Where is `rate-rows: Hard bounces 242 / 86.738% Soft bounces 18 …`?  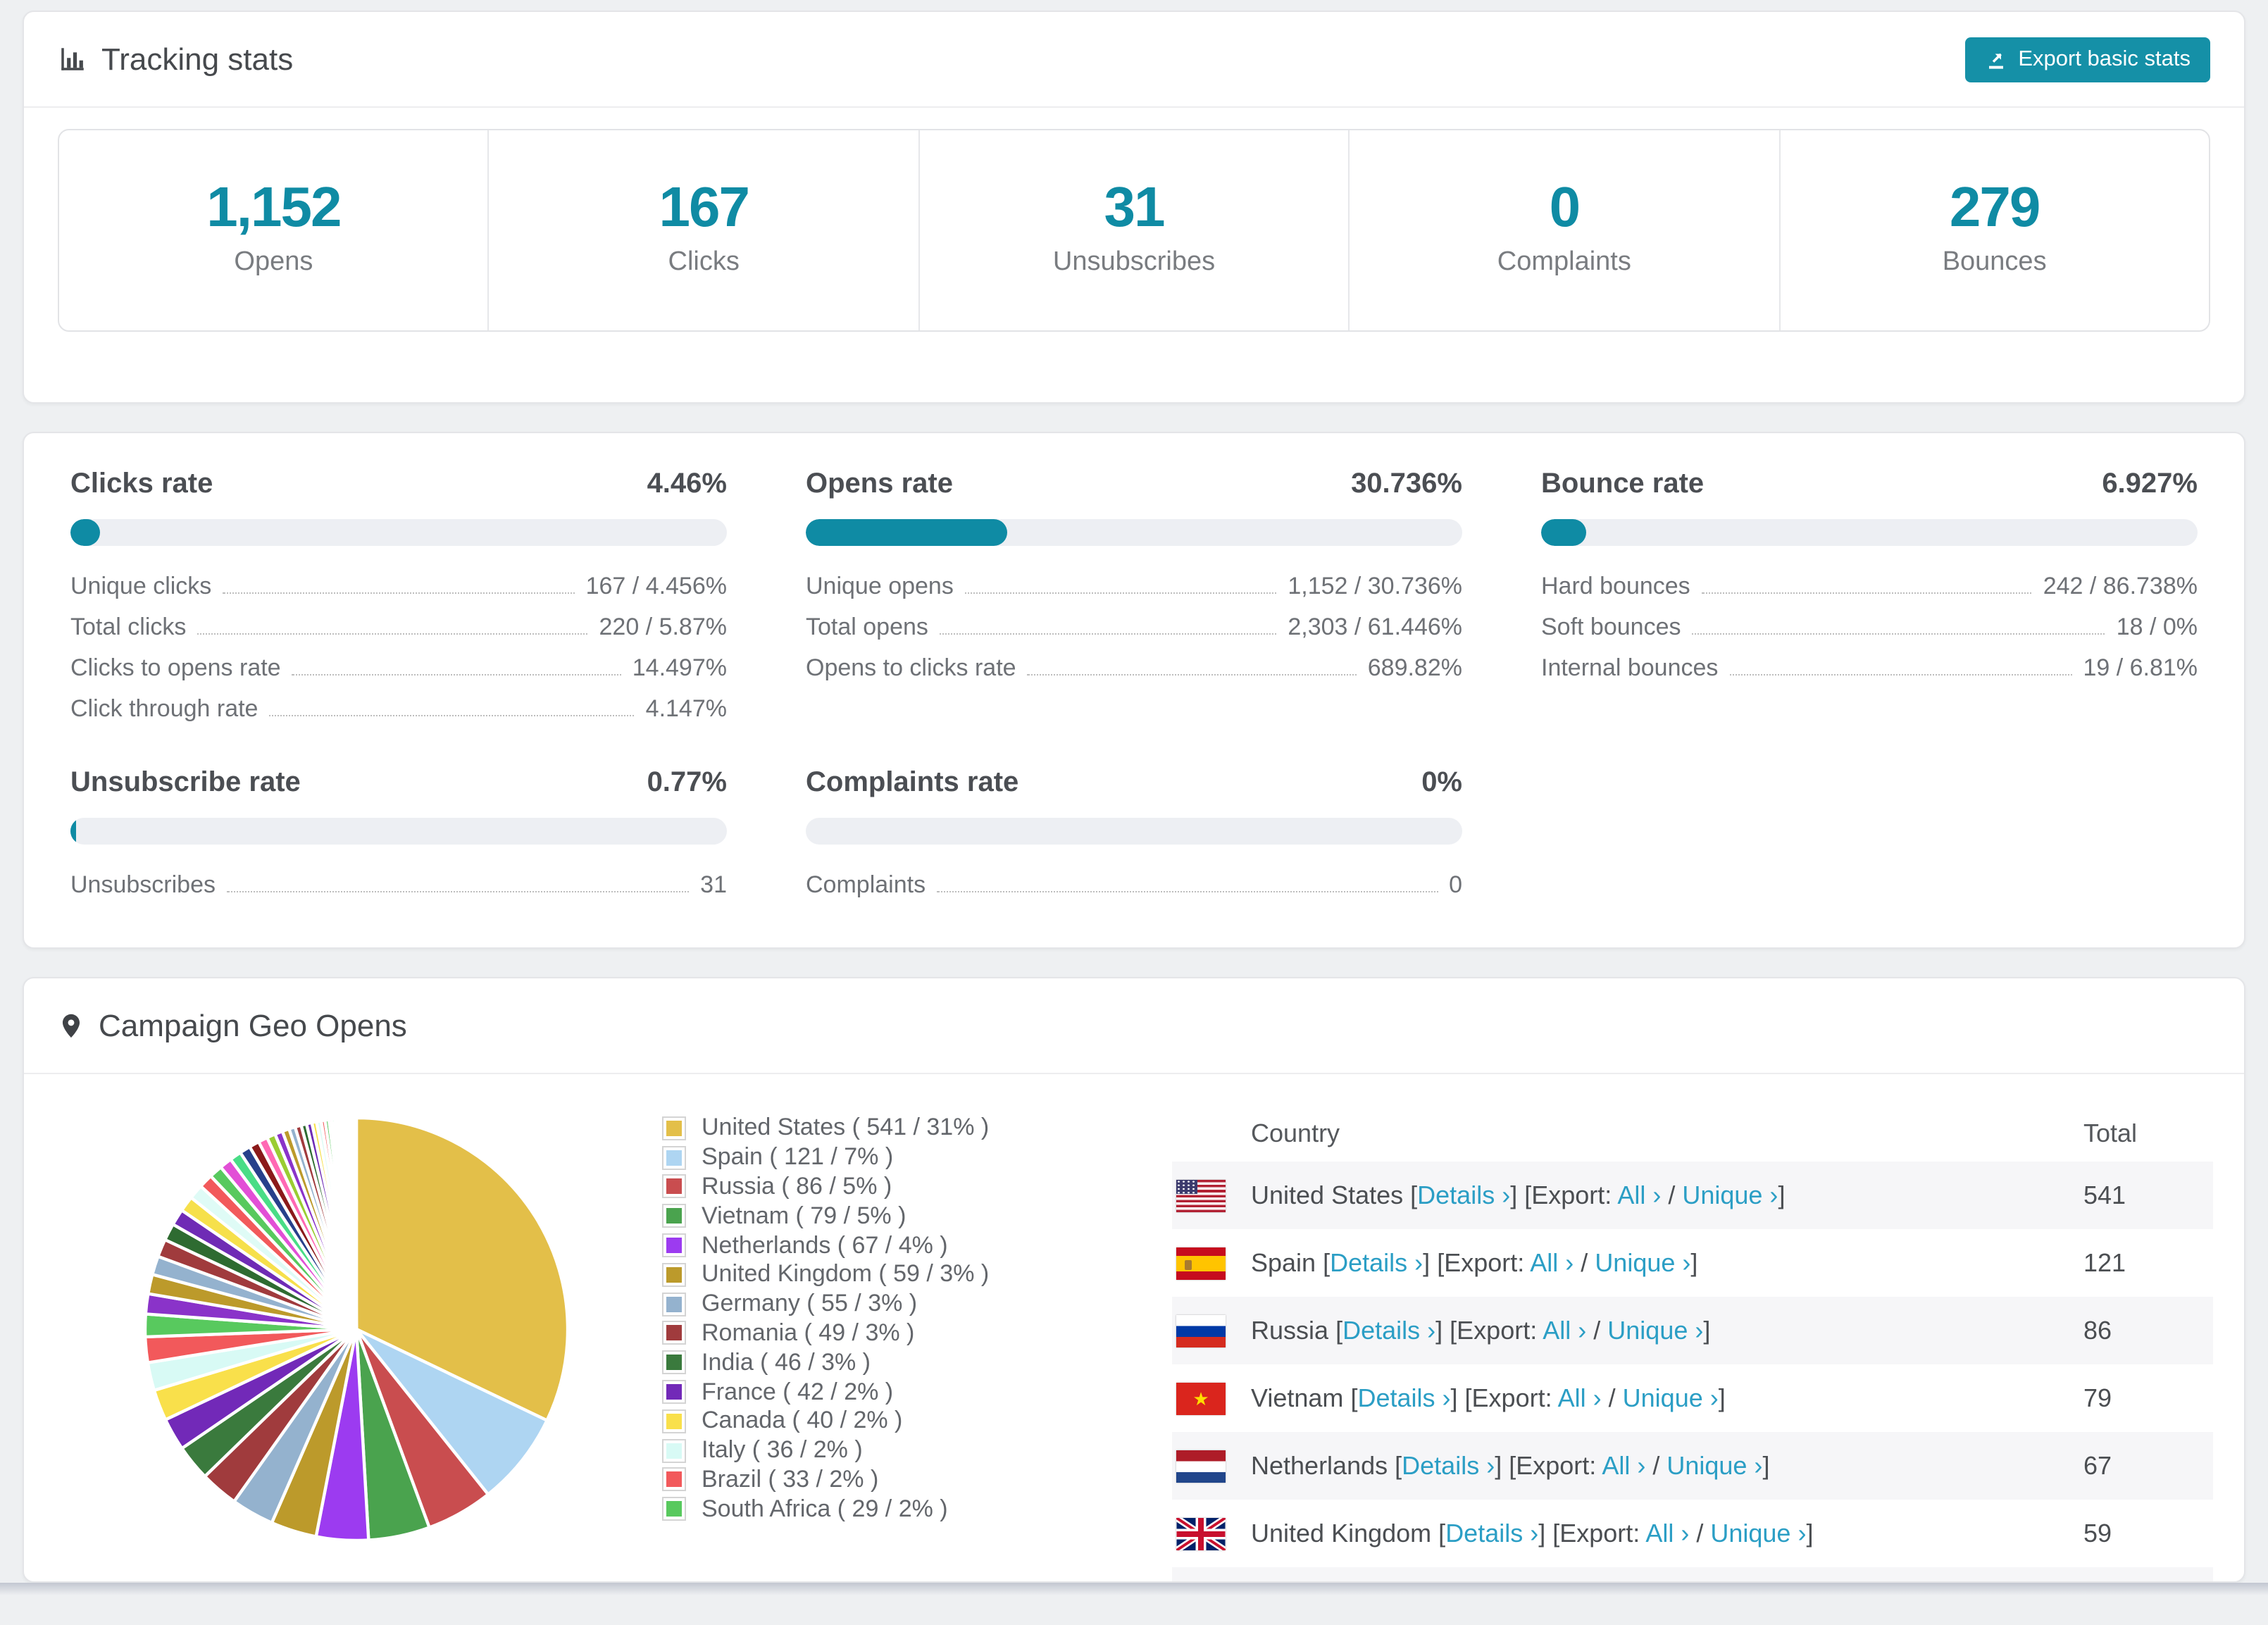
rate-rows: Hard bounces 242 / 86.738% Soft bounces 18 … is located at coordinates (1870, 621).